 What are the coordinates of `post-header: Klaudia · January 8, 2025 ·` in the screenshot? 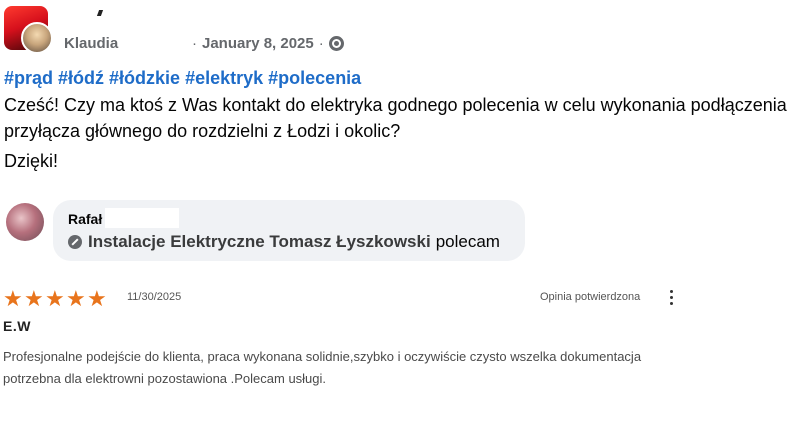 It's located at (400, 30).